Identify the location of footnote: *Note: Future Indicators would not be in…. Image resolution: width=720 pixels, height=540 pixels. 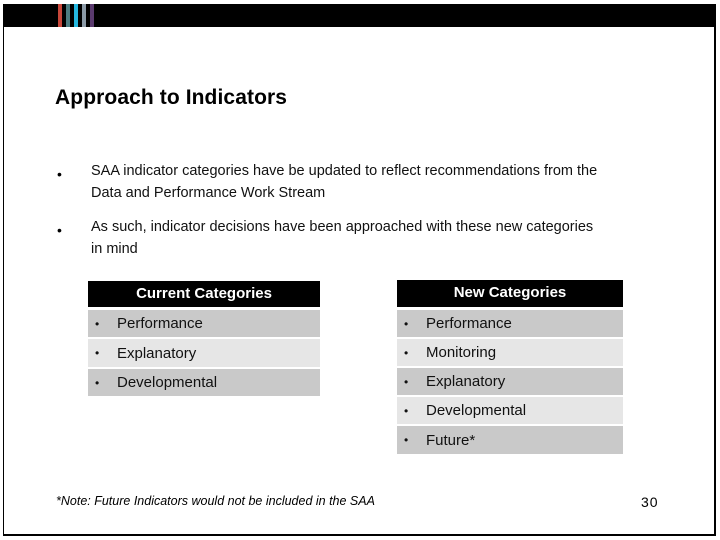
(215, 501).